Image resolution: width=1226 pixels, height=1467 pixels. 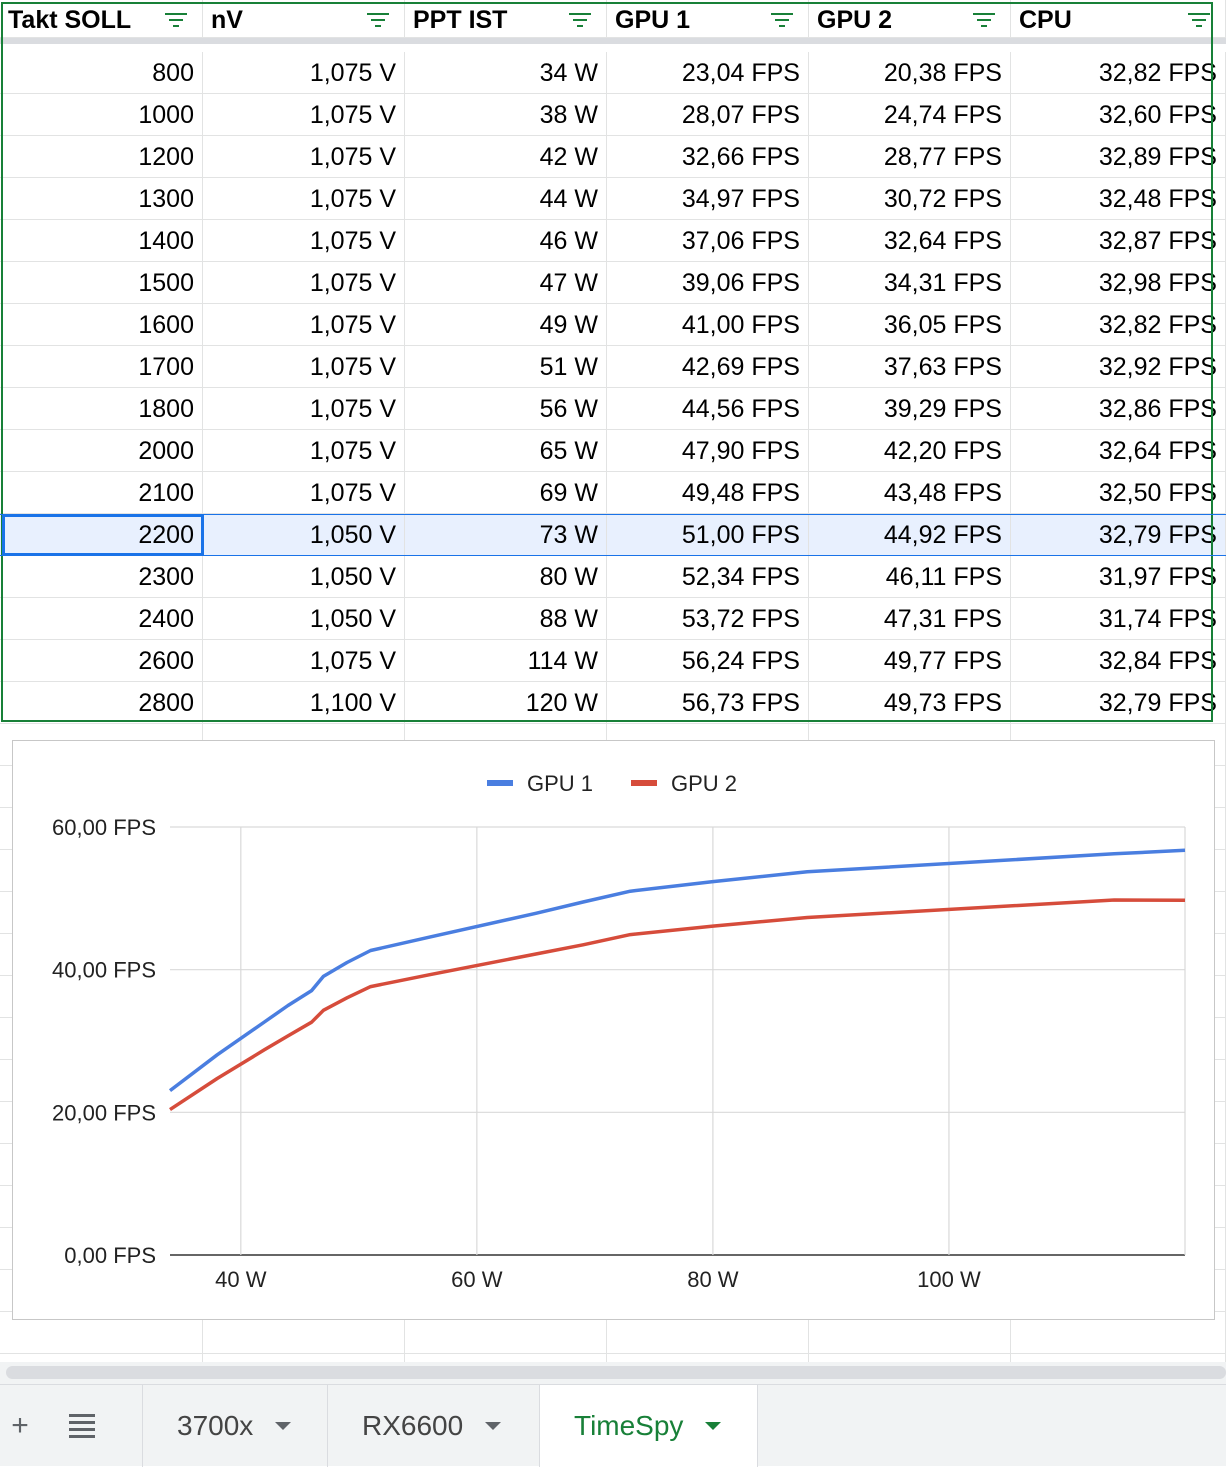 What do you see at coordinates (506, 493) in the screenshot?
I see `cell-ppt: 69 W` at bounding box center [506, 493].